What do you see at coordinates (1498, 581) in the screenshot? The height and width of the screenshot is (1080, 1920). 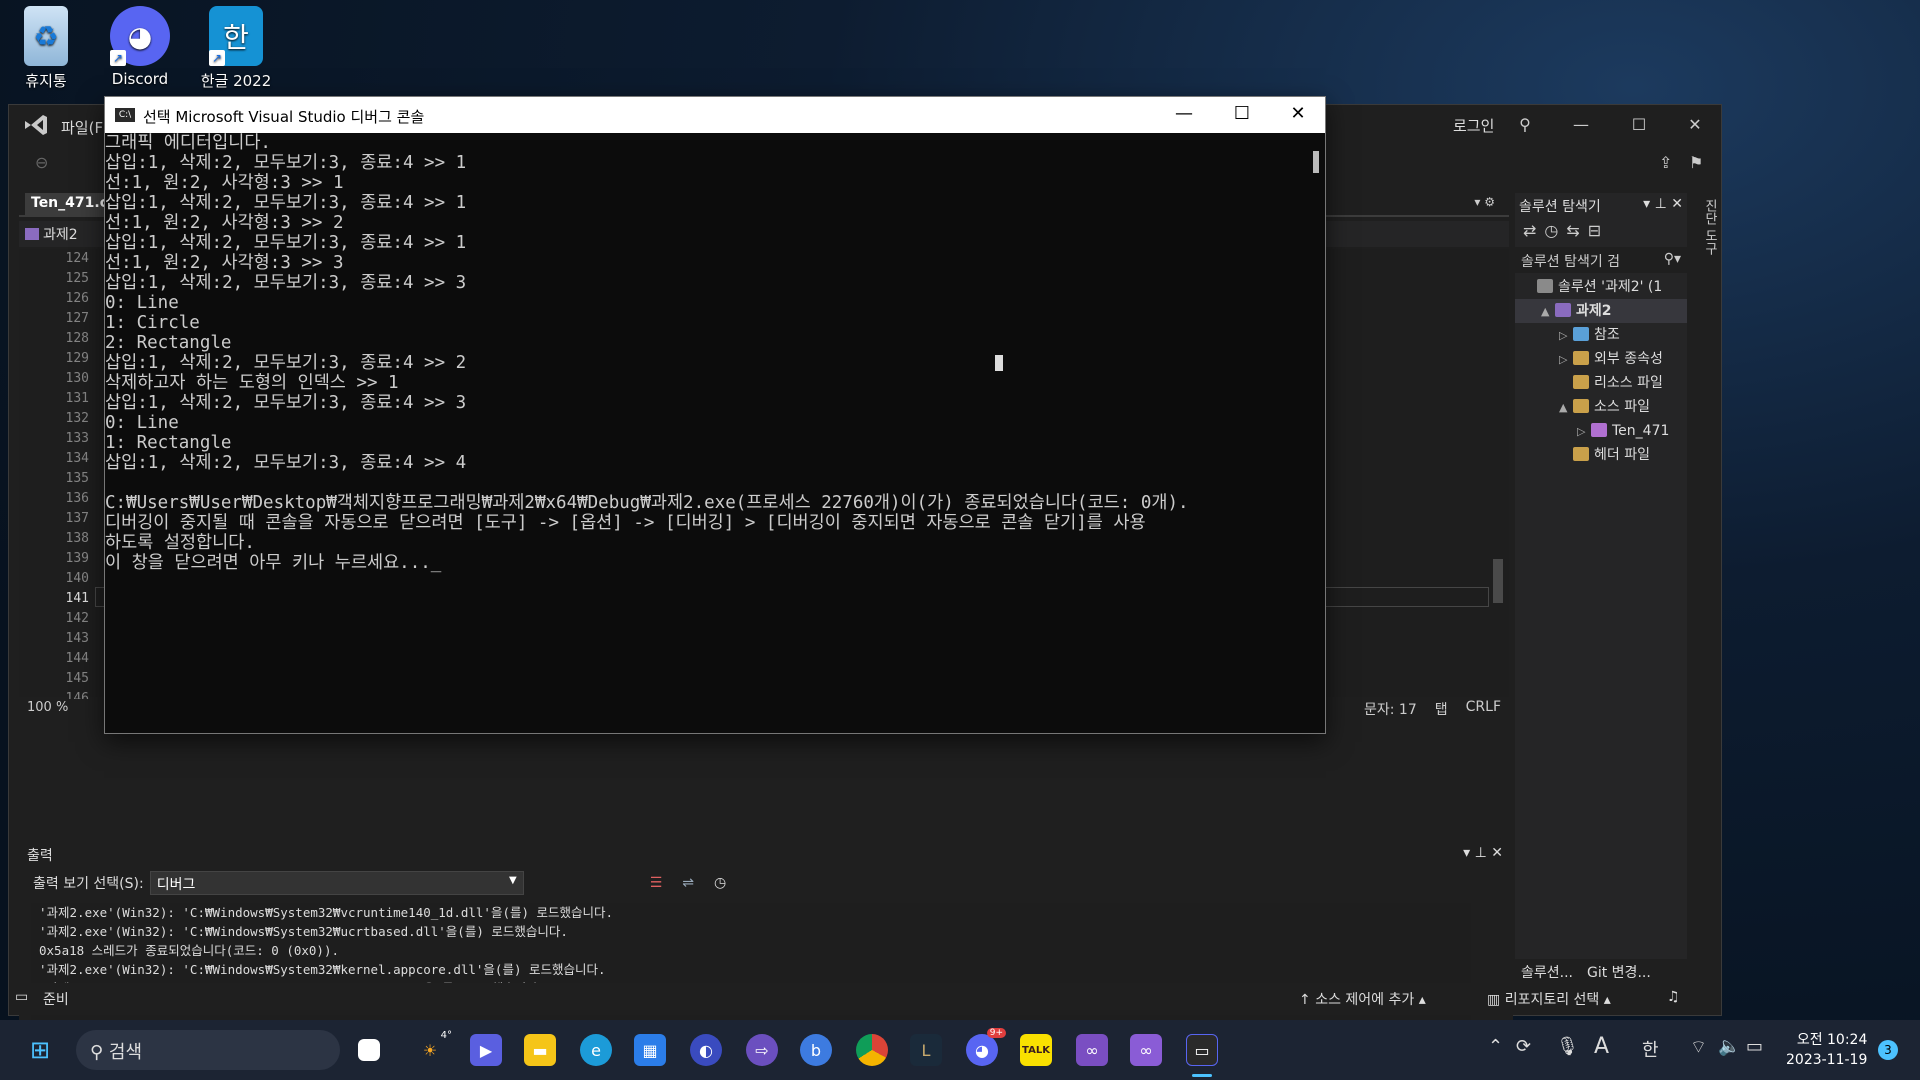 I see `scrollbar-thumb` at bounding box center [1498, 581].